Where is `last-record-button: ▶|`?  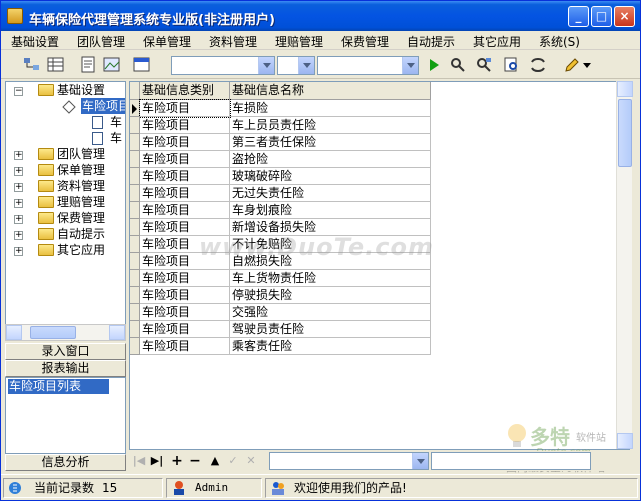 last-record-button: ▶| is located at coordinates (157, 461).